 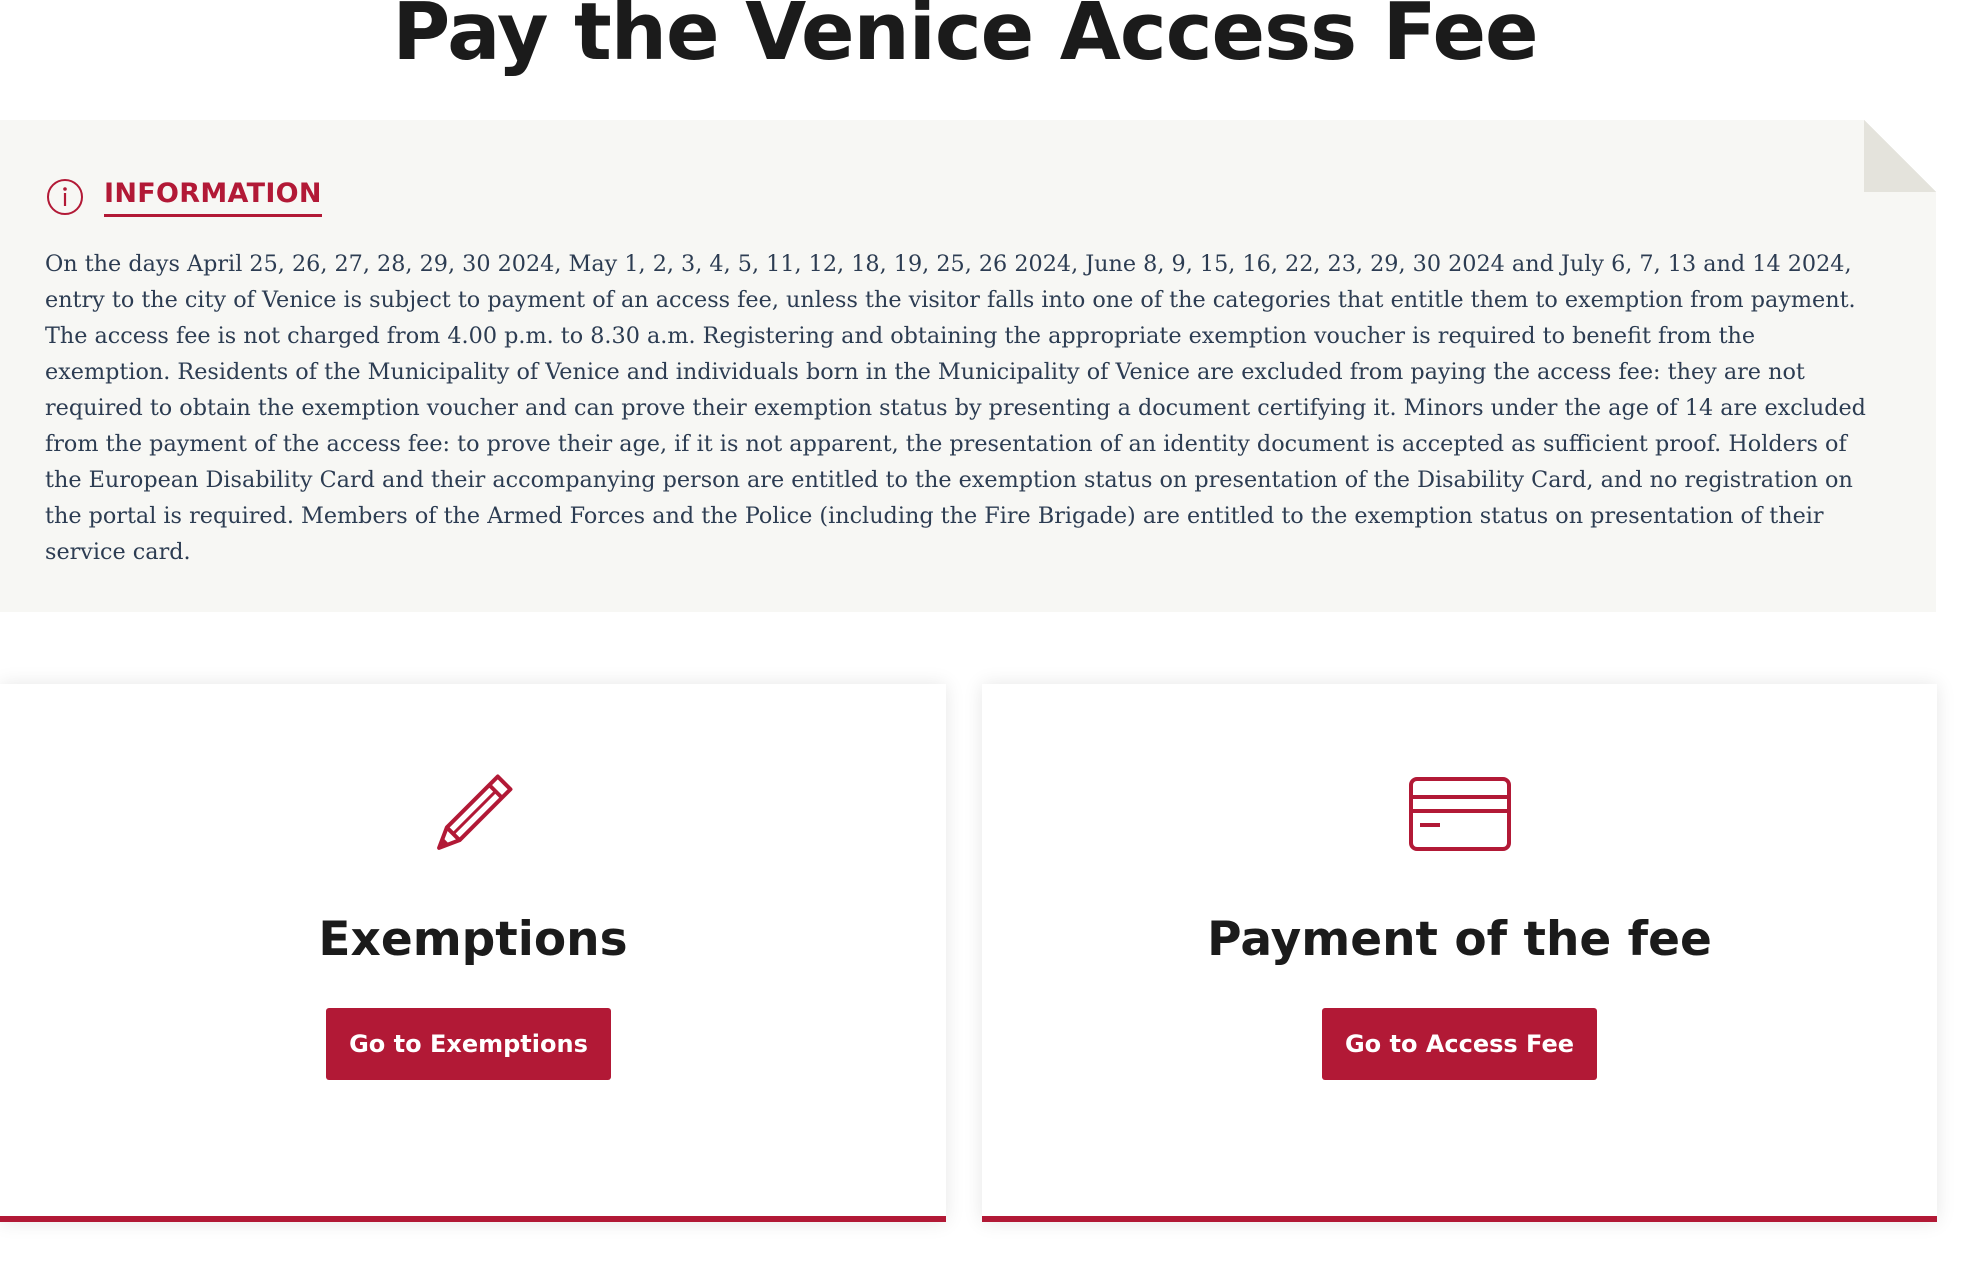 I want to click on page-title: Pay the Venice Access Fee, so click(x=965, y=39).